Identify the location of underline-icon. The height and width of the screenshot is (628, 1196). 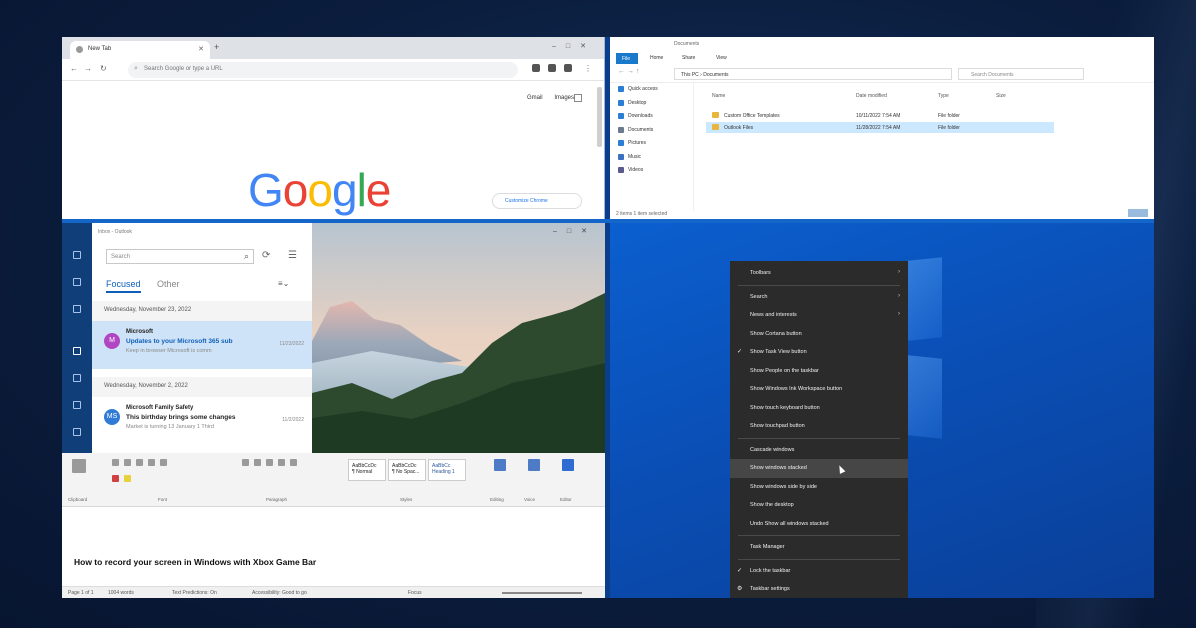
(139, 462).